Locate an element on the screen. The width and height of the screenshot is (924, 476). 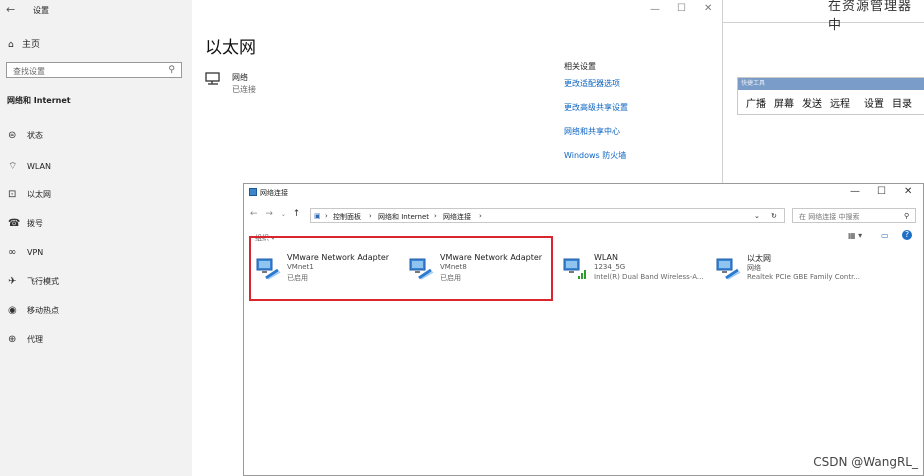
sidebar-item-vpn: ∞ VPN is located at coordinates (25, 252).